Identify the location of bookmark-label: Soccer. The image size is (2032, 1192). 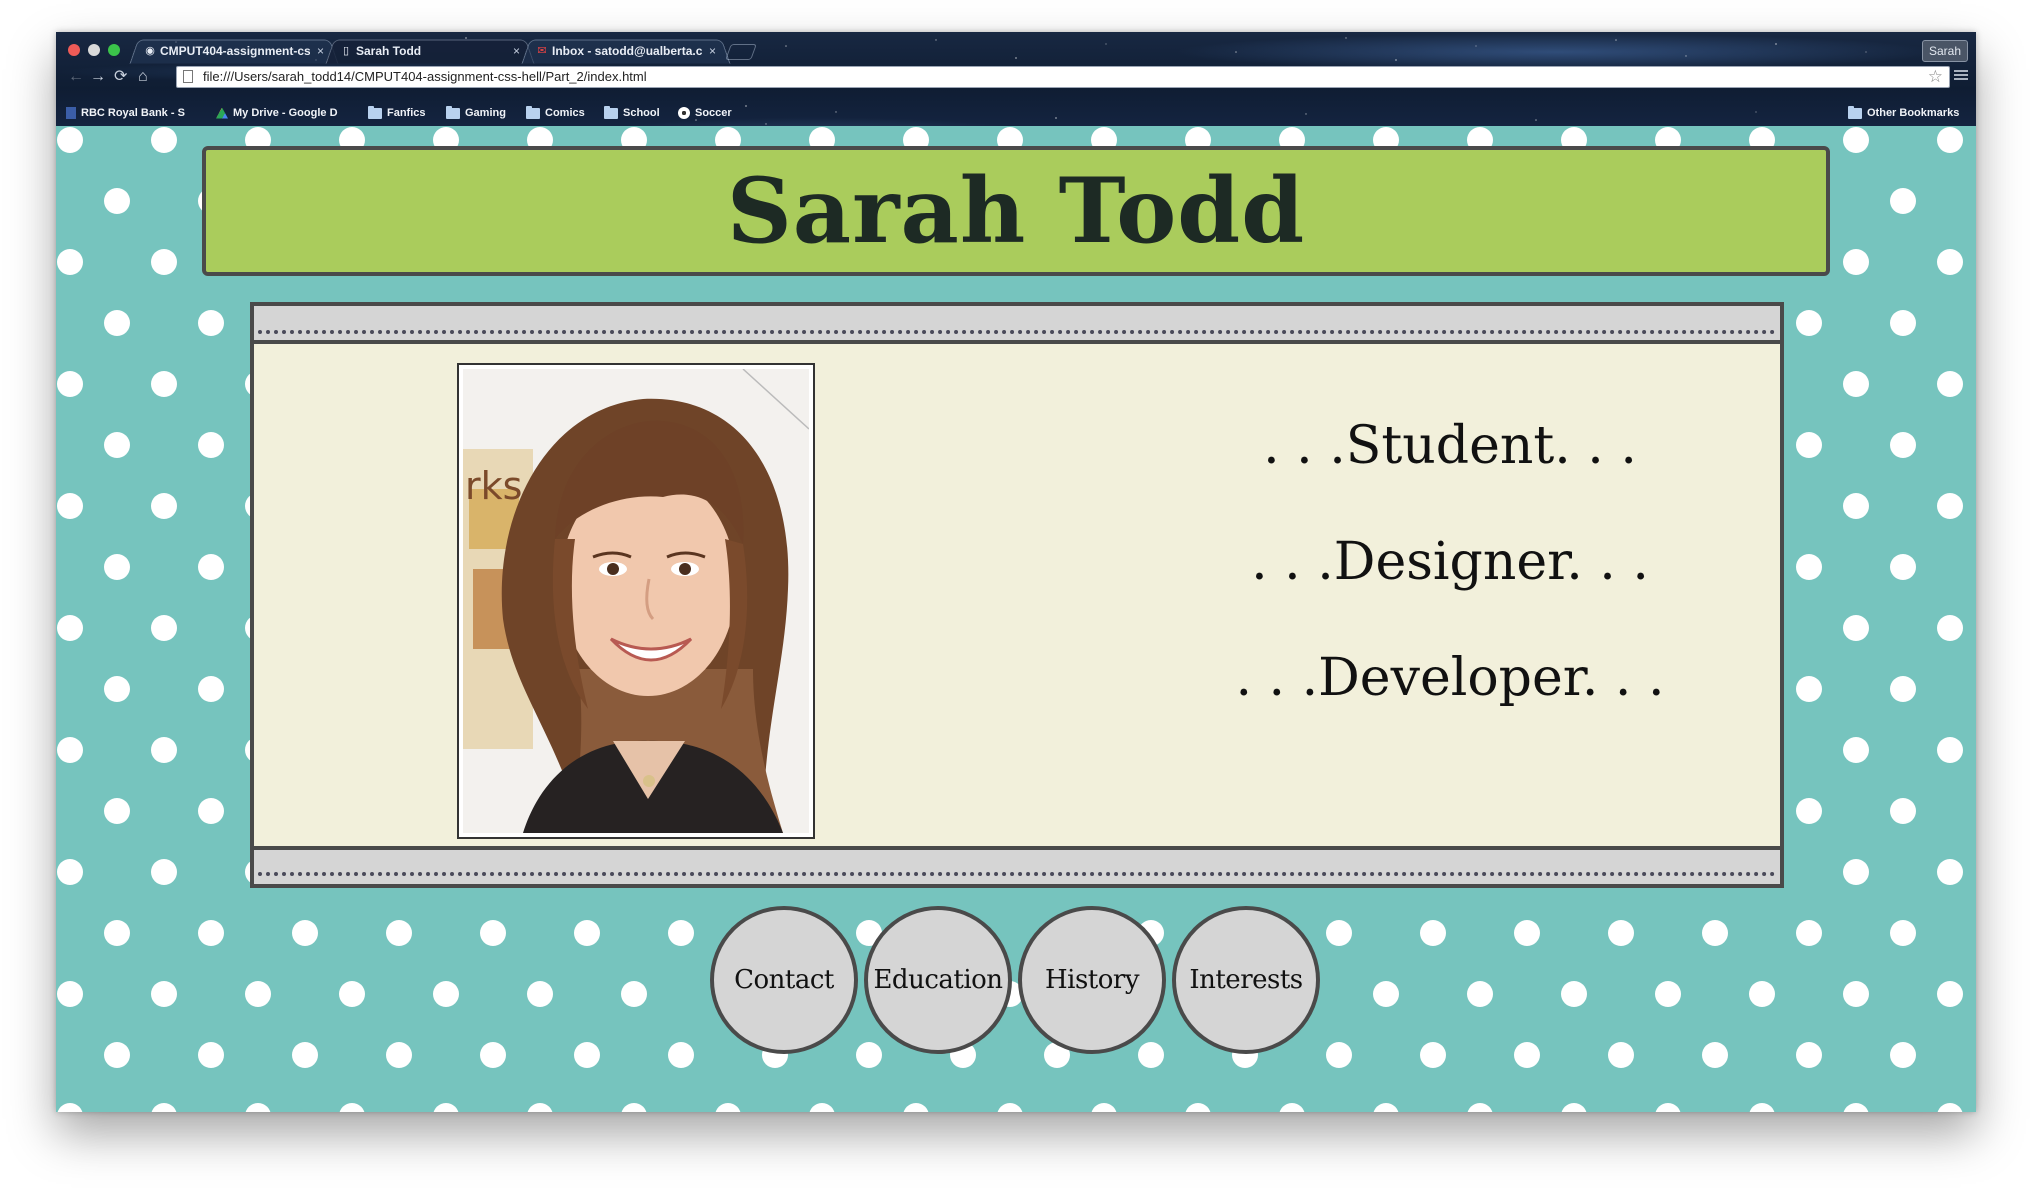
(713, 113).